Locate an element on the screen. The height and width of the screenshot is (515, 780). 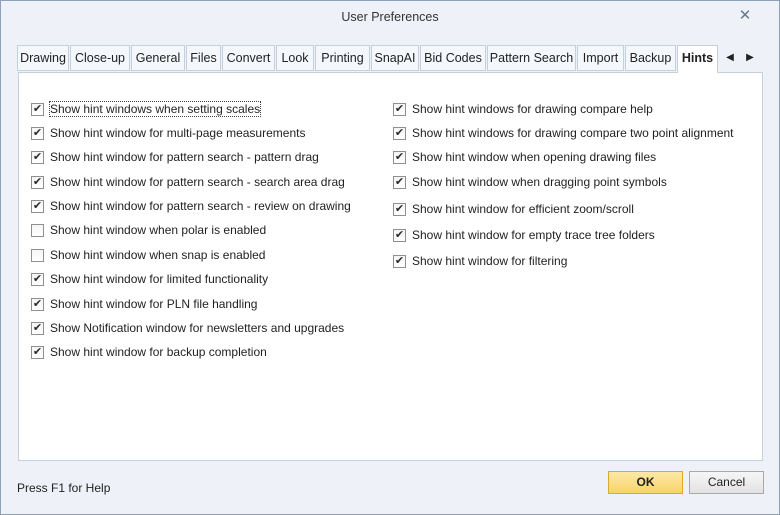
option-label: Show hint windows when setting scales is located at coordinates (155, 109).